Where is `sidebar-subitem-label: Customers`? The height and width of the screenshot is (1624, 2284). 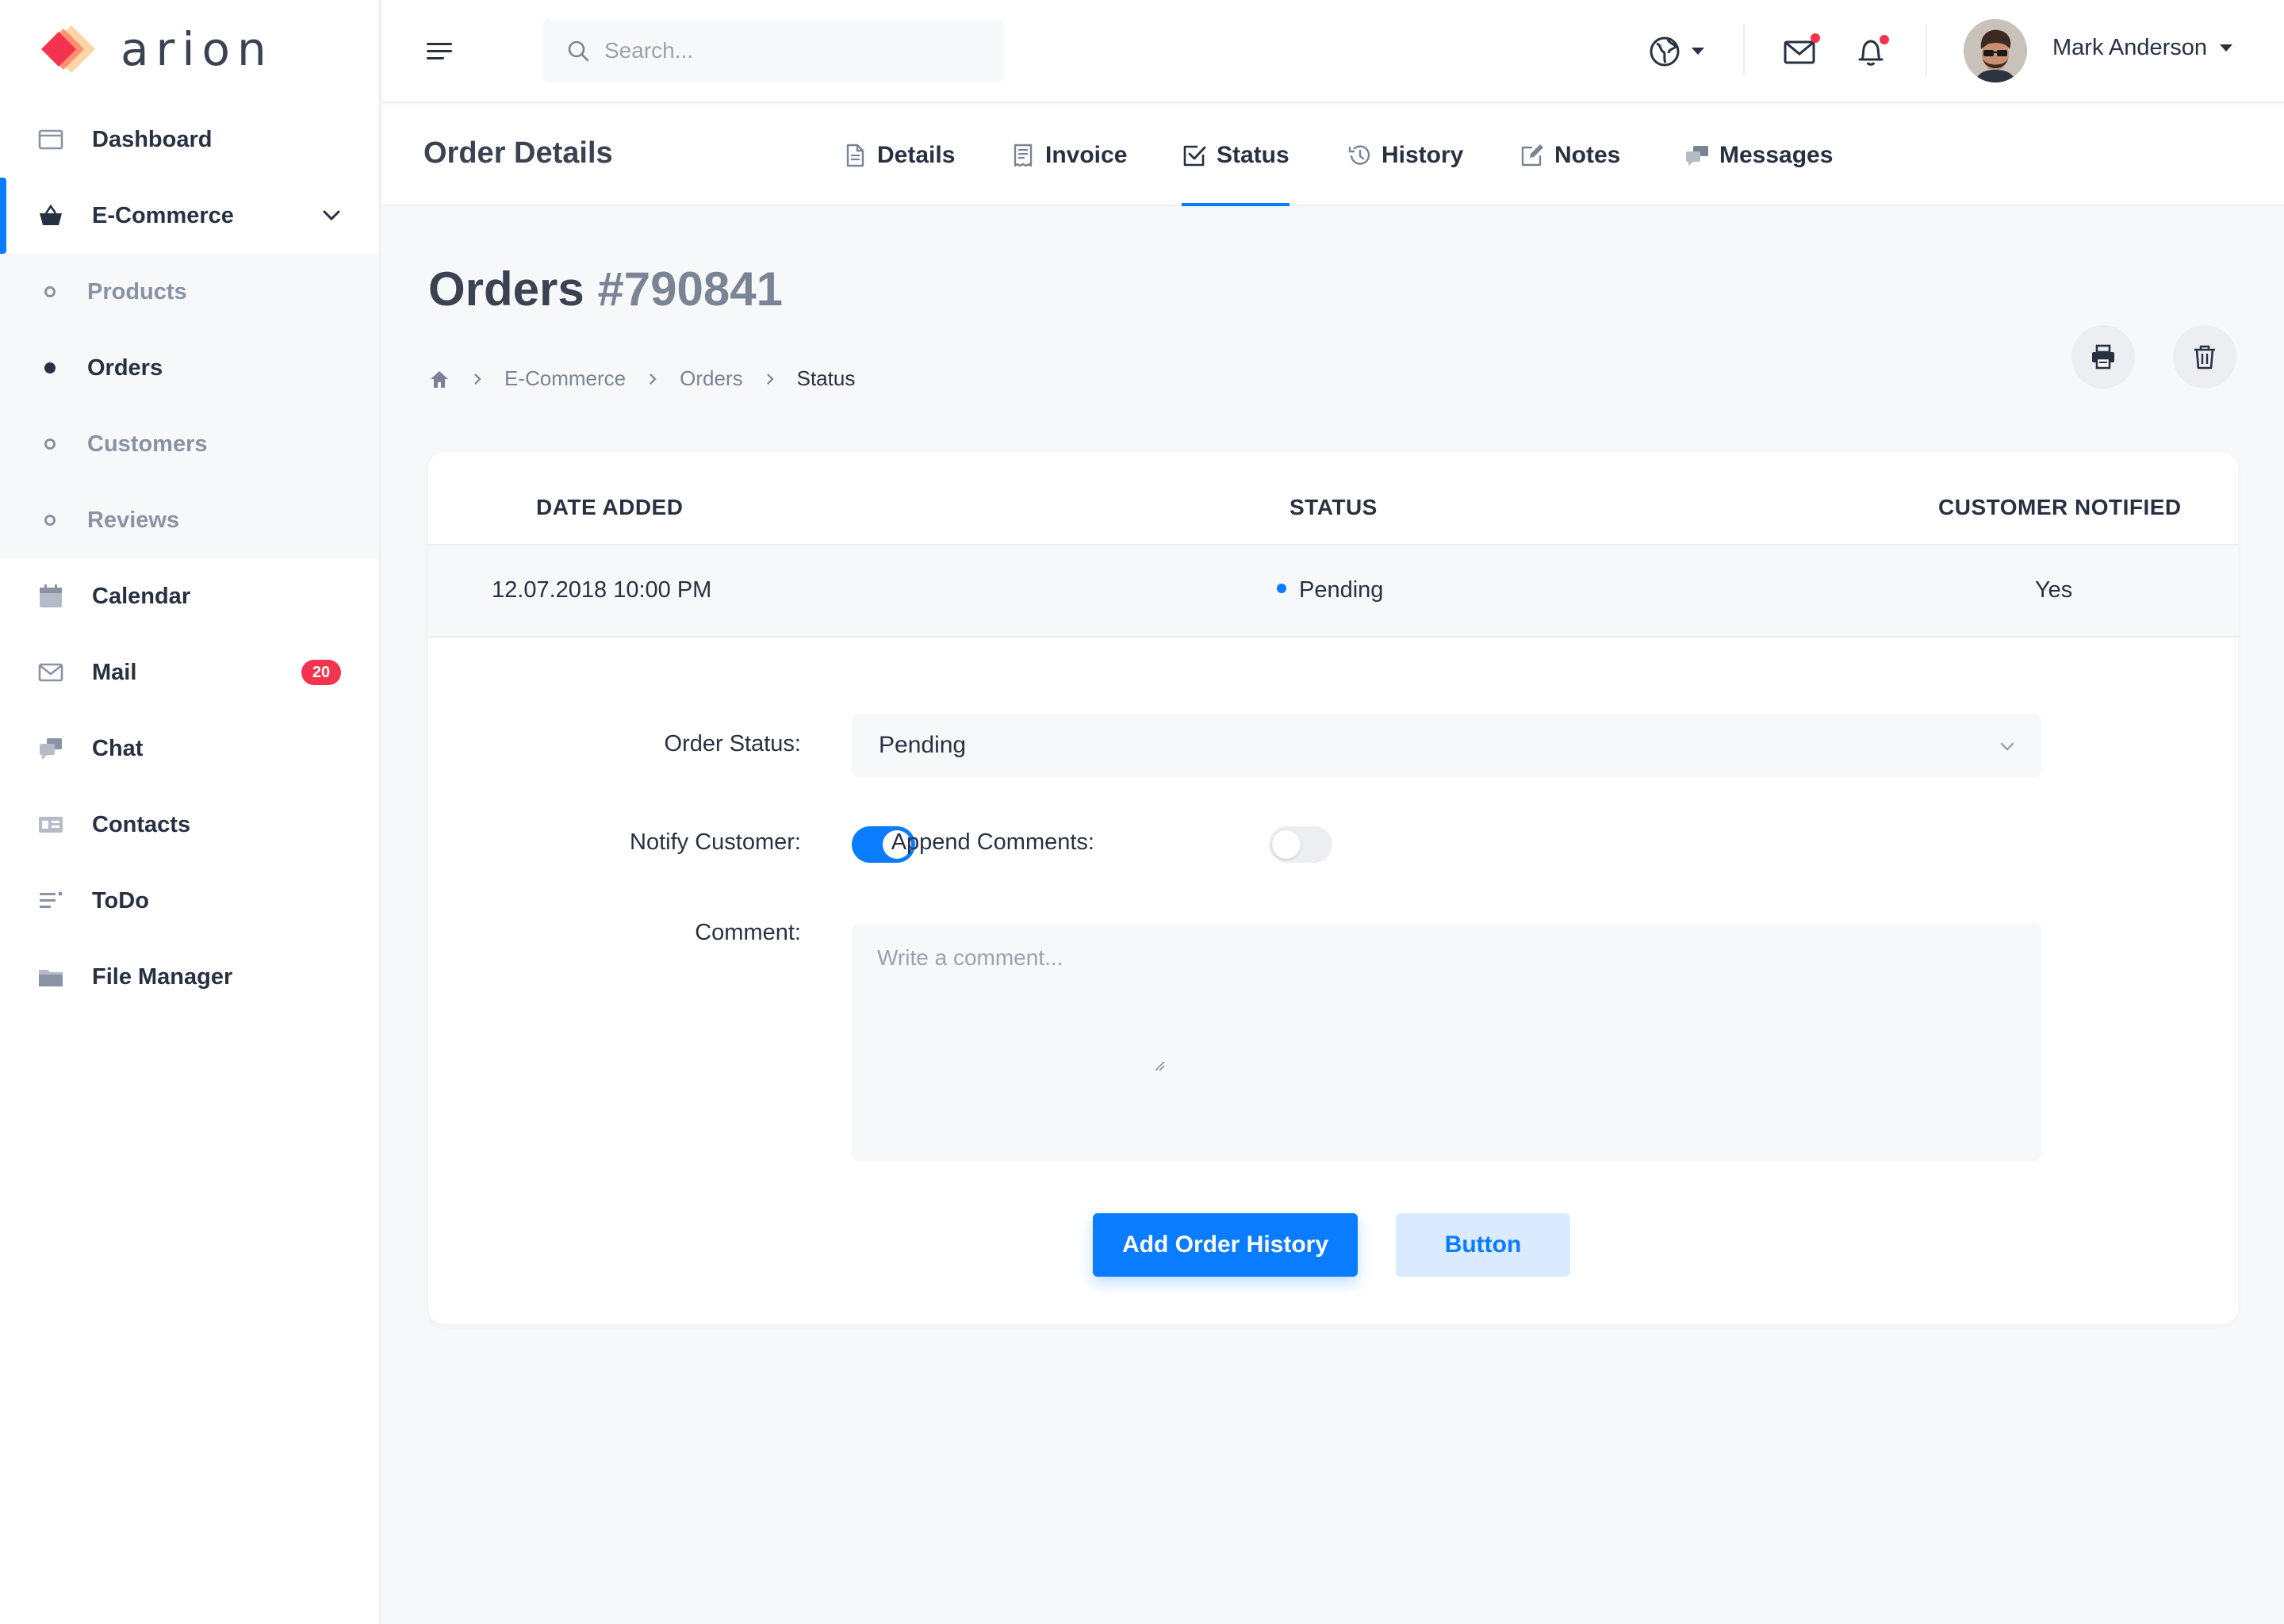
sidebar-subitem-label: Customers is located at coordinates (147, 444).